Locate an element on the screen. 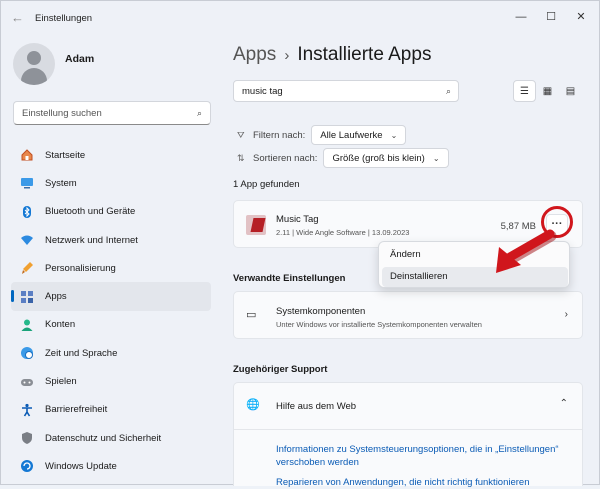 This screenshot has height=489, width=600. sidebar-item-label: Zeit und Sprache is located at coordinates (81, 353).